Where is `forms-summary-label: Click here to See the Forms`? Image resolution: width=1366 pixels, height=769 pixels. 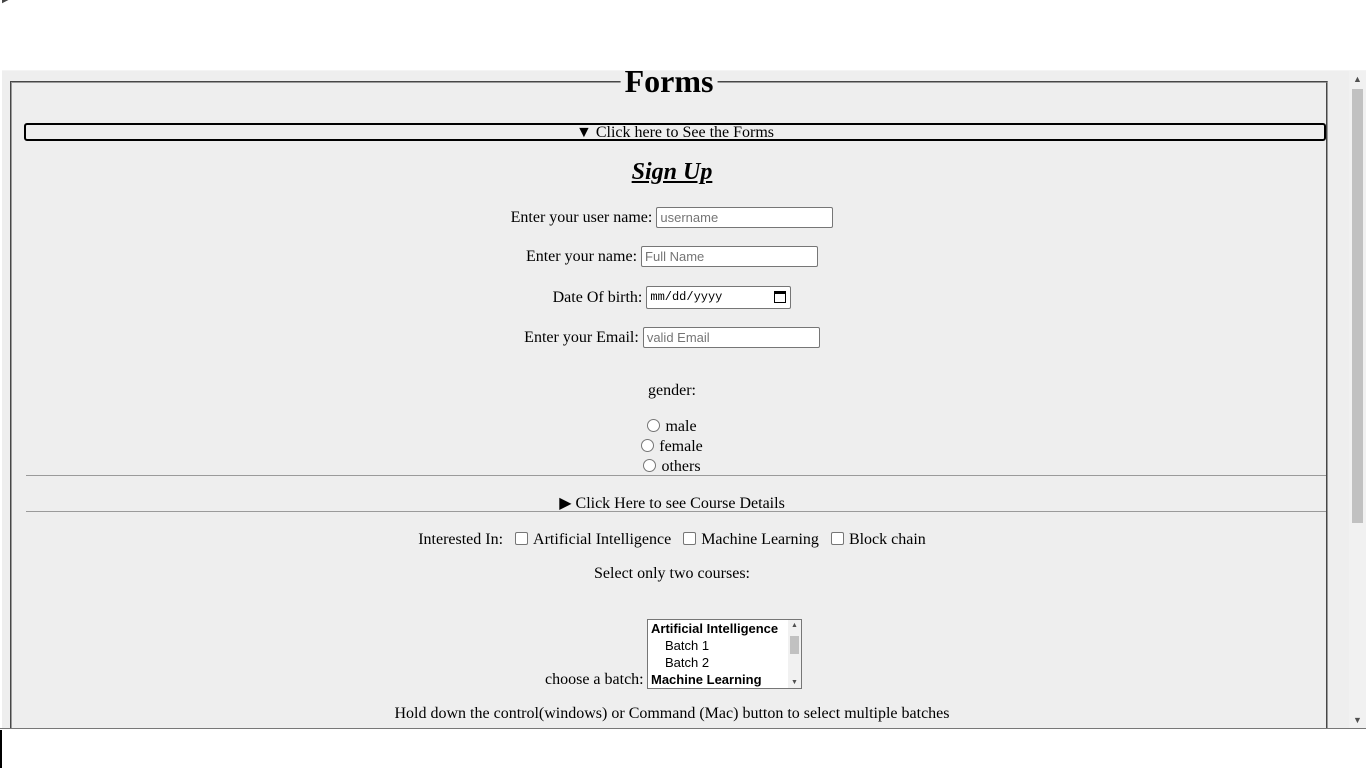
forms-summary-label: Click here to See the Forms is located at coordinates (685, 132).